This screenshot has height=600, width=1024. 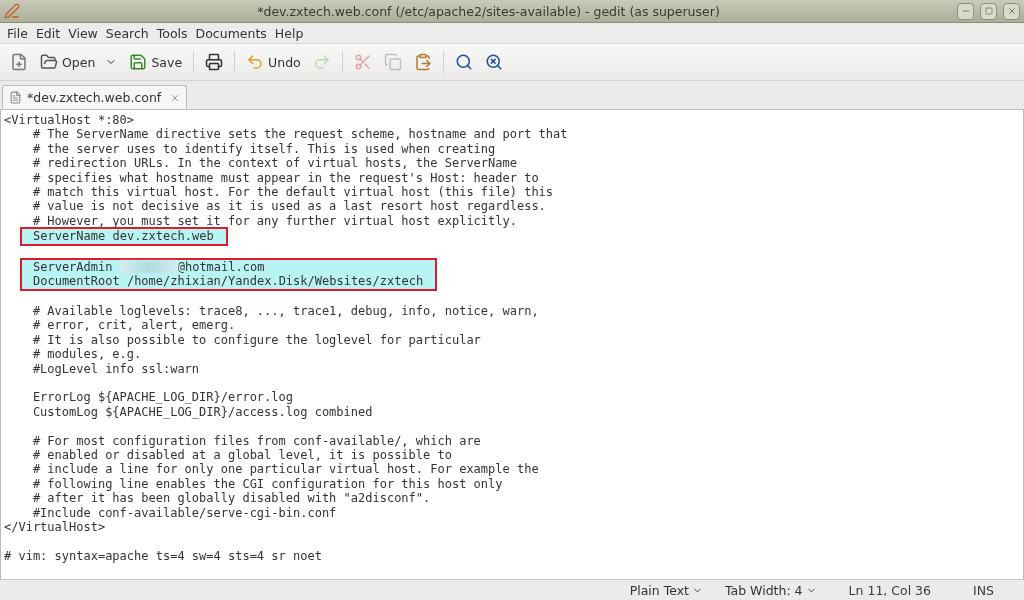 I want to click on code-line: # vim: syntax=apache ts=4 sw=4 sts=4 sr noet, so click(x=163, y=555).